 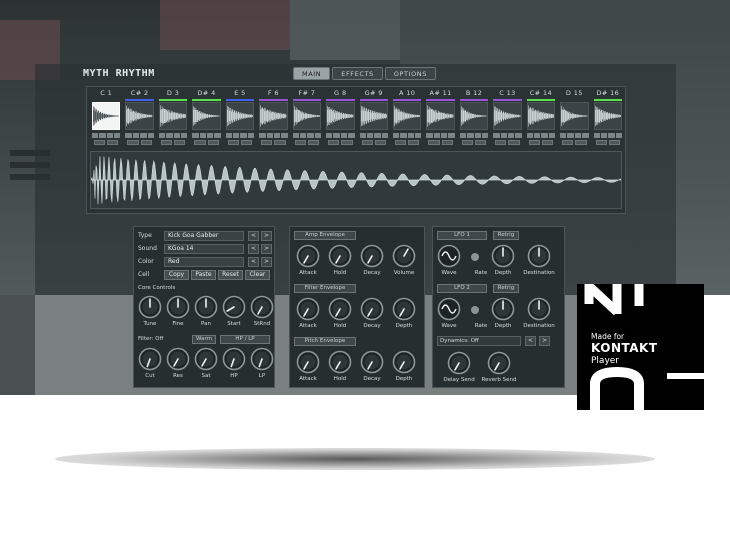 I want to click on pad-cell: D# 4, so click(x=206, y=118).